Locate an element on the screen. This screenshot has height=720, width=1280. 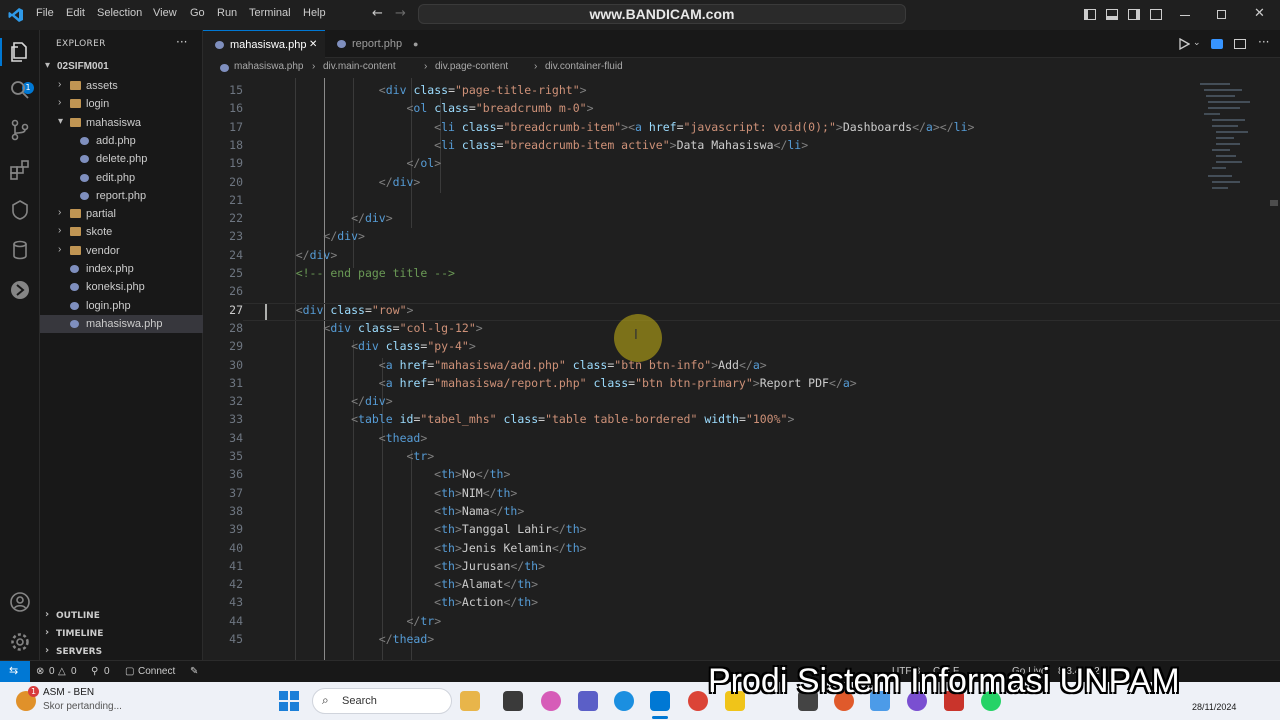
code-line: </thead> is located at coordinates (351, 639).